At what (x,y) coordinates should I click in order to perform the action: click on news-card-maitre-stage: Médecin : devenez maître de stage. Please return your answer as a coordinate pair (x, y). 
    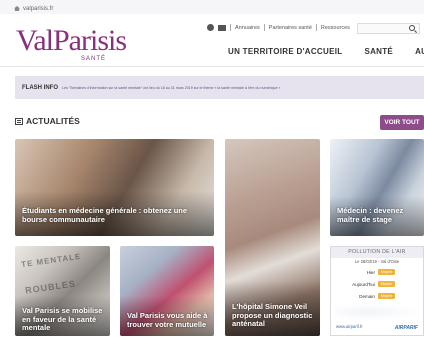
    Looking at the image, I should click on (377, 187).